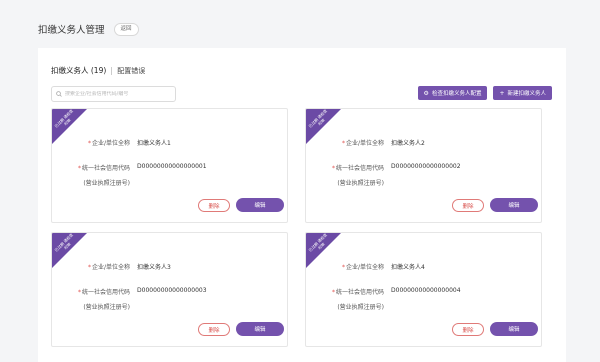  I want to click on tab-withholding-agents: 扣缴义务人 (19), so click(78, 70).